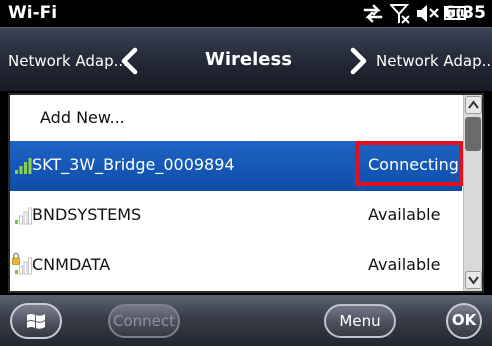 This screenshot has width=492, height=346. What do you see at coordinates (236, 266) in the screenshot?
I see `network-row: CNMDATA Available` at bounding box center [236, 266].